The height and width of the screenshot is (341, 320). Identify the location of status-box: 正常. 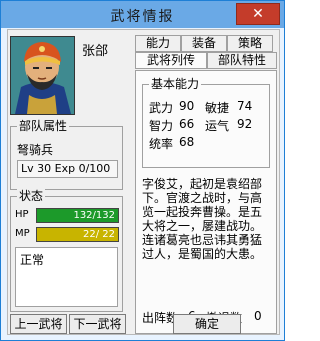
(66, 277).